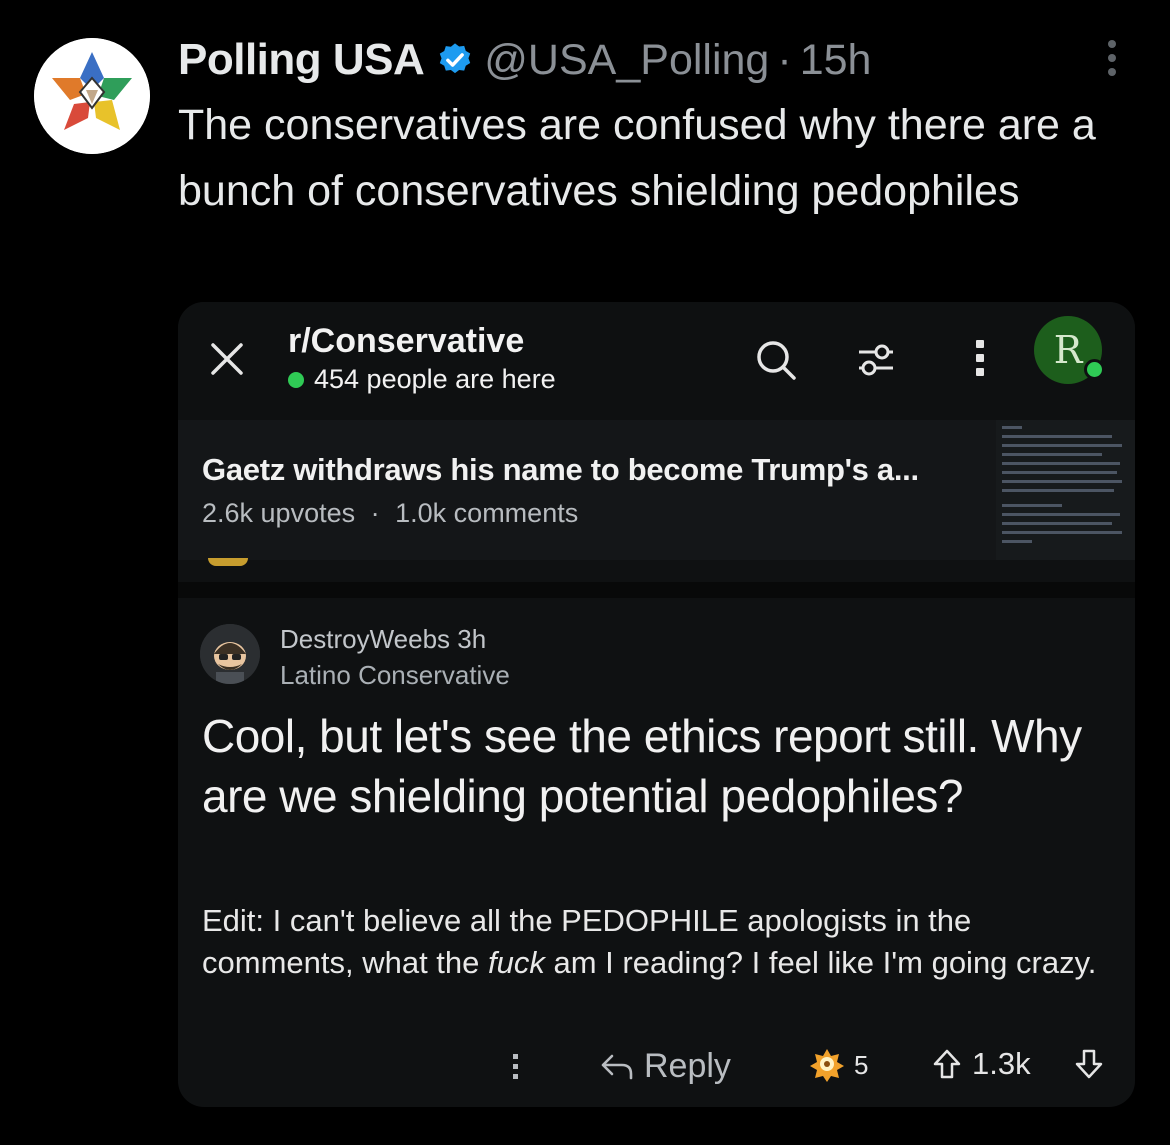 The height and width of the screenshot is (1145, 1170). Describe the element at coordinates (836, 60) in the screenshot. I see `tweet-time: 15h` at that location.